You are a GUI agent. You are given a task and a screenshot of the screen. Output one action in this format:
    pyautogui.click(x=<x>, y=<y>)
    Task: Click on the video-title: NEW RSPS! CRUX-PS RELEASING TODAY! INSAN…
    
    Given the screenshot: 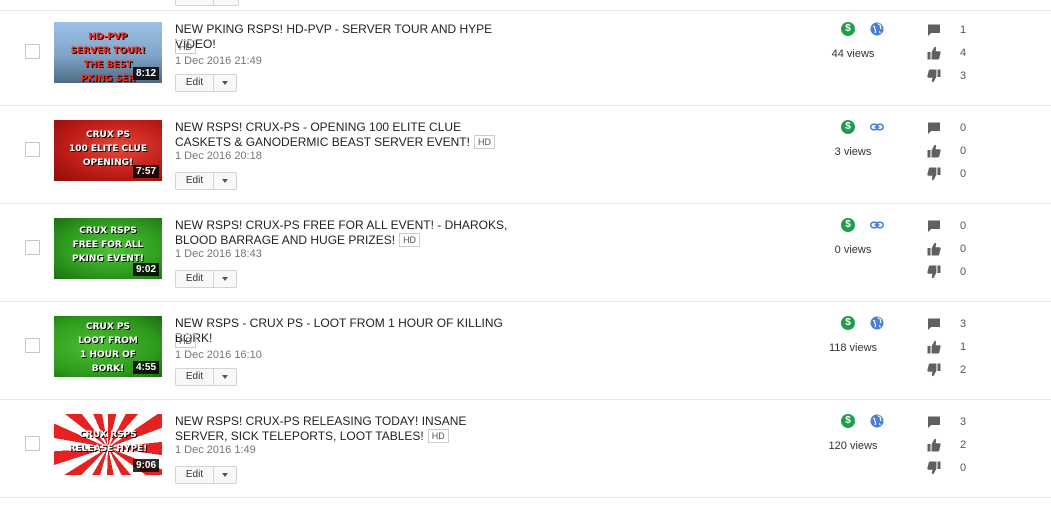 What is the action you would take?
    pyautogui.click(x=320, y=428)
    